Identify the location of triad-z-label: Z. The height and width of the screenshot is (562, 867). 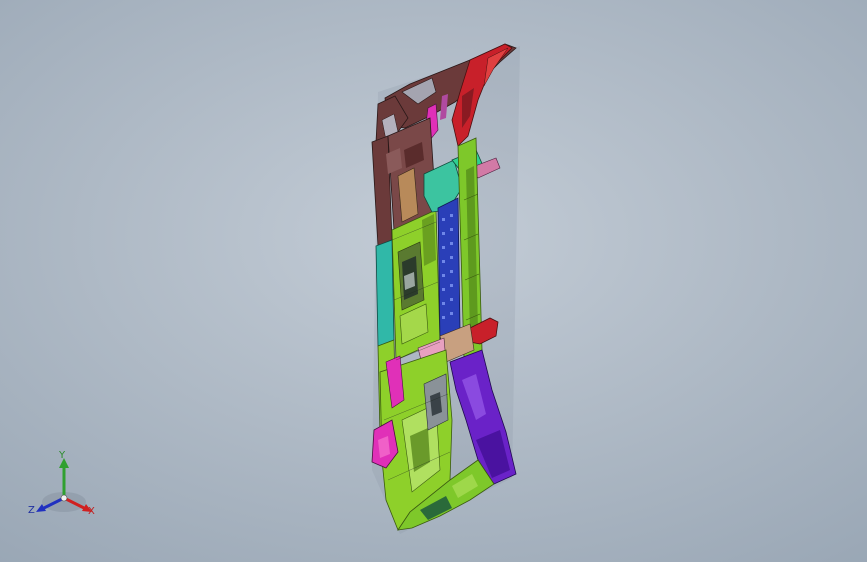
(31, 510).